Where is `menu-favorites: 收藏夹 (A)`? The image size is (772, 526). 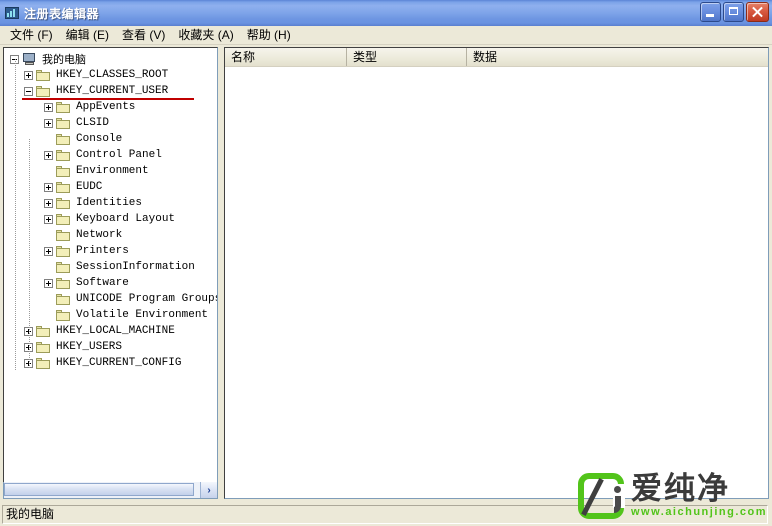 menu-favorites: 收藏夹 (A) is located at coordinates (207, 35).